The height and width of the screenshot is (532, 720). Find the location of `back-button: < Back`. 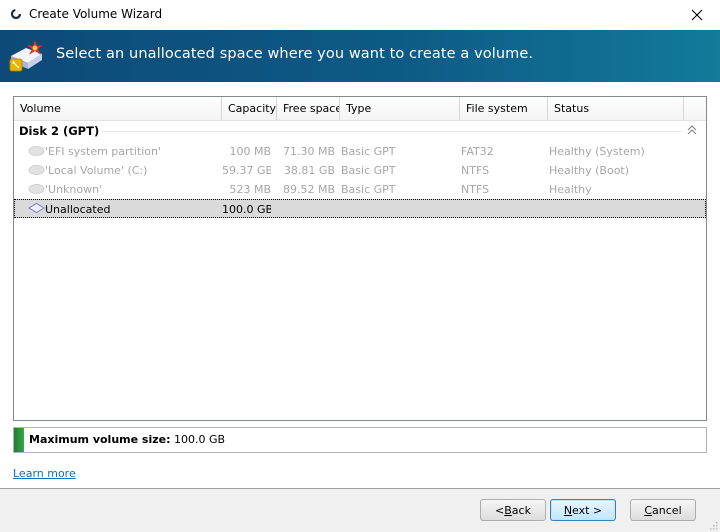

back-button: < Back is located at coordinates (513, 510).